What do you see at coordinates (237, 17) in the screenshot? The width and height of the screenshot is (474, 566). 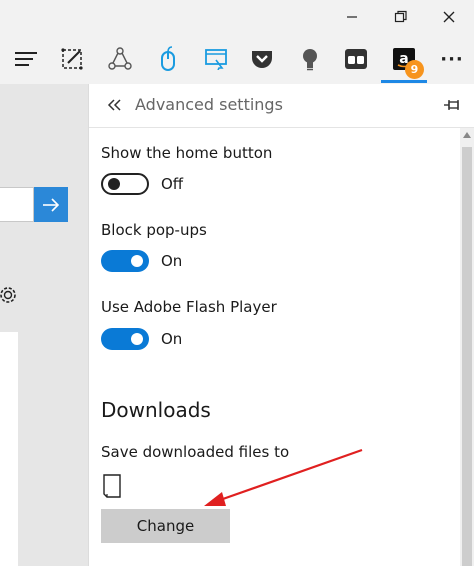 I see `title-bar` at bounding box center [237, 17].